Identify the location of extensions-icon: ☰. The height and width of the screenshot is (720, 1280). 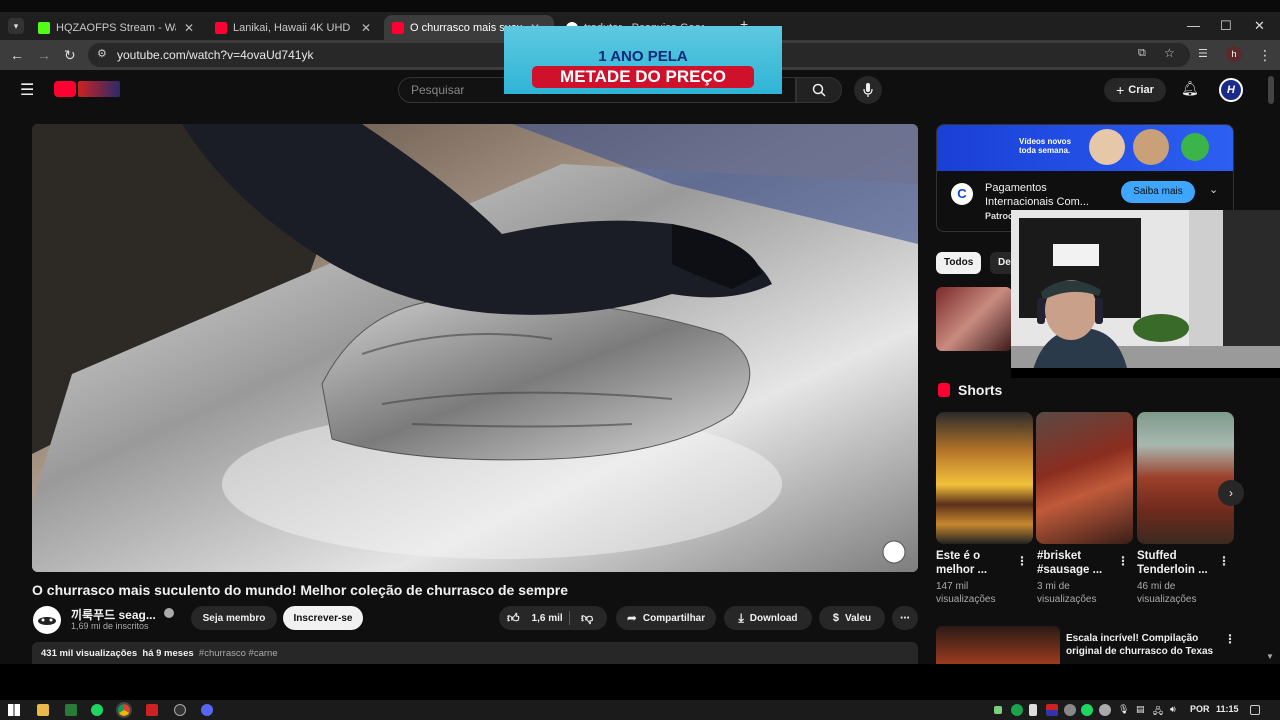
(1203, 53).